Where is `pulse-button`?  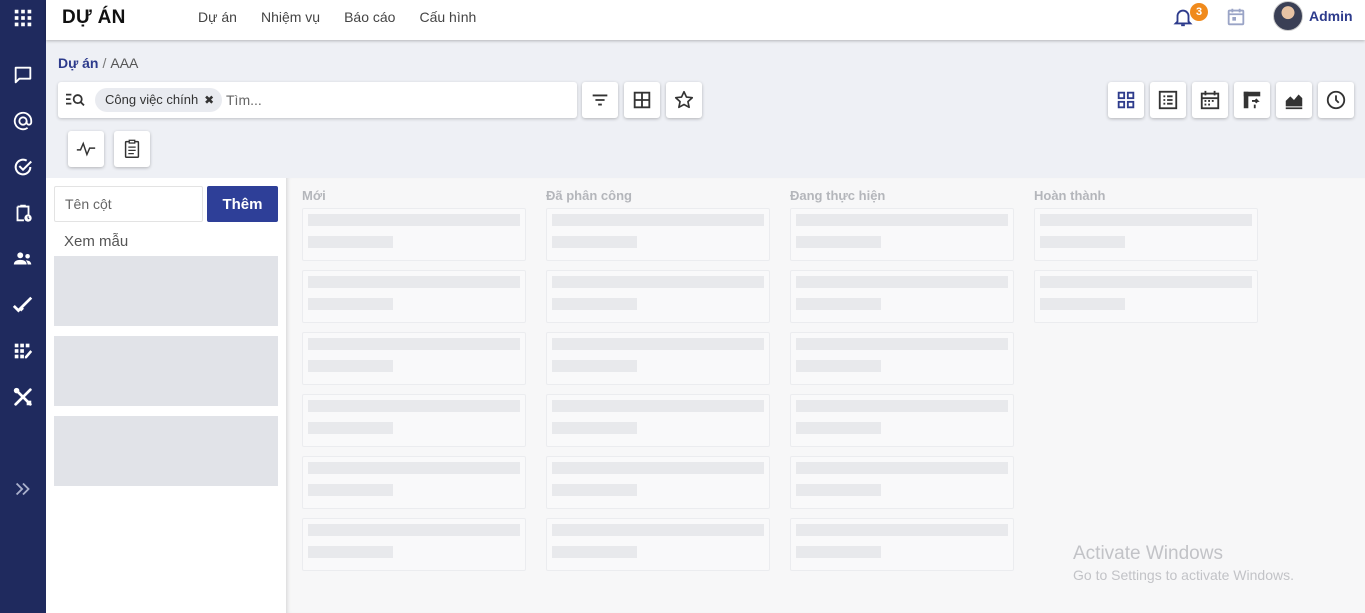 pulse-button is located at coordinates (86, 149).